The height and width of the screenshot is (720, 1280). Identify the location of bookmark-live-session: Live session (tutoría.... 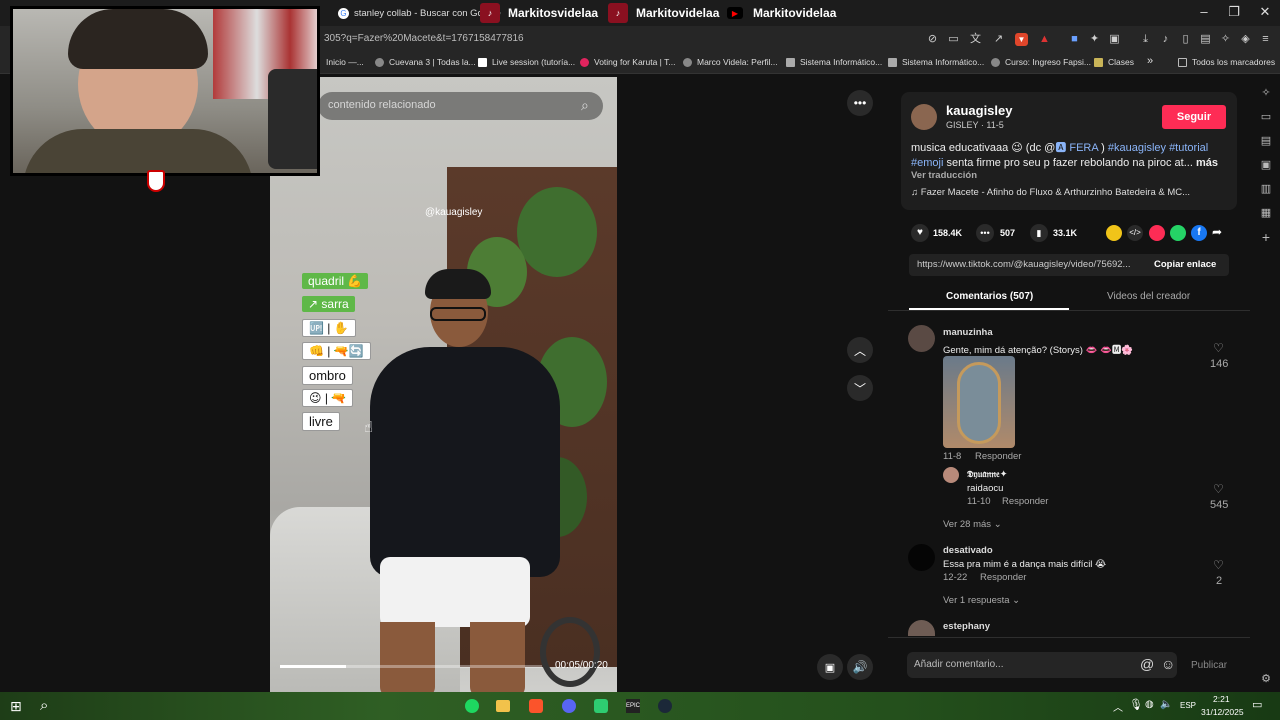
(526, 62).